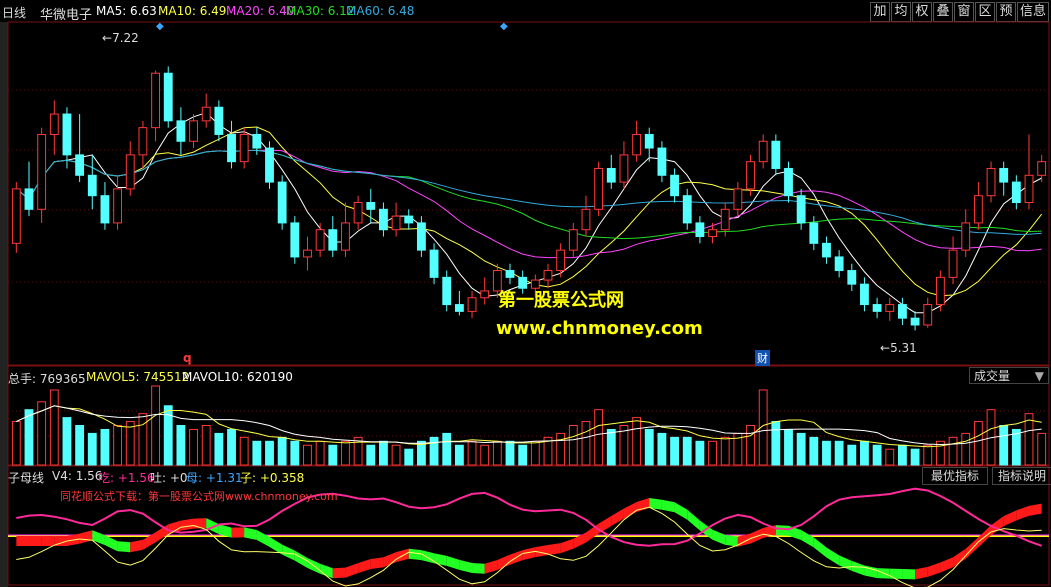  What do you see at coordinates (955, 476) in the screenshot?
I see `best-indicator-button: 最优指标` at bounding box center [955, 476].